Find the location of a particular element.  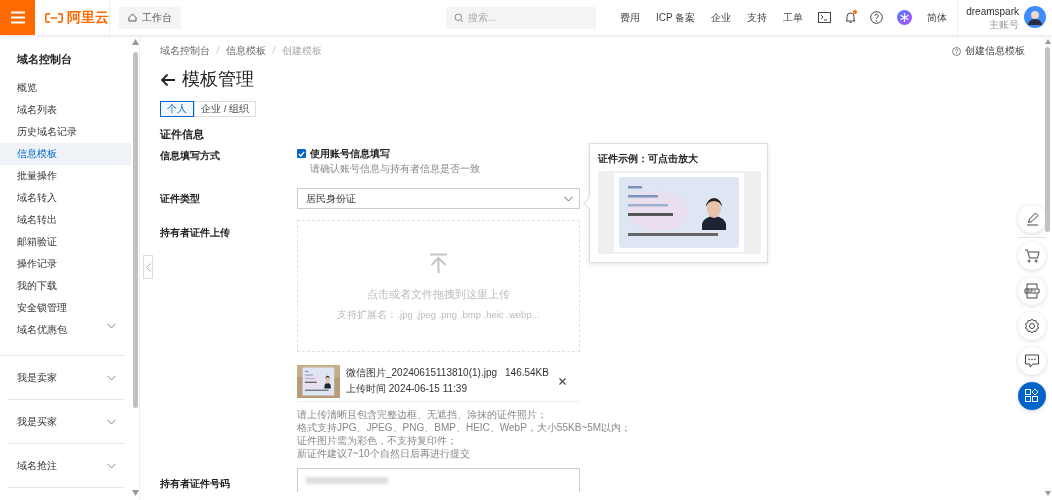

language-link: 简体 is located at coordinates (937, 17).